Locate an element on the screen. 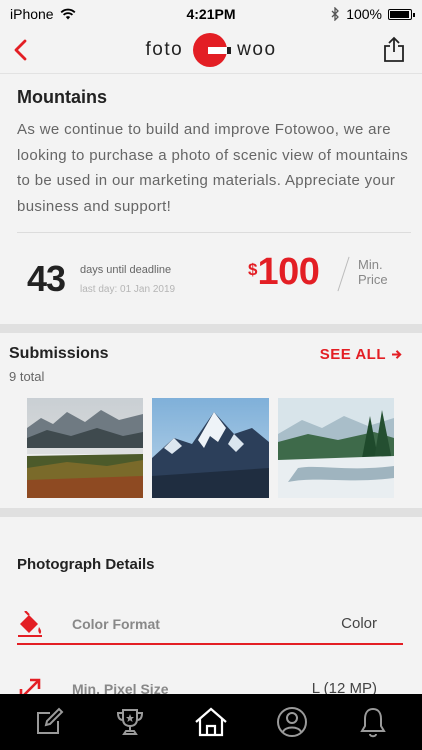  tab-notifications is located at coordinates (373, 722).